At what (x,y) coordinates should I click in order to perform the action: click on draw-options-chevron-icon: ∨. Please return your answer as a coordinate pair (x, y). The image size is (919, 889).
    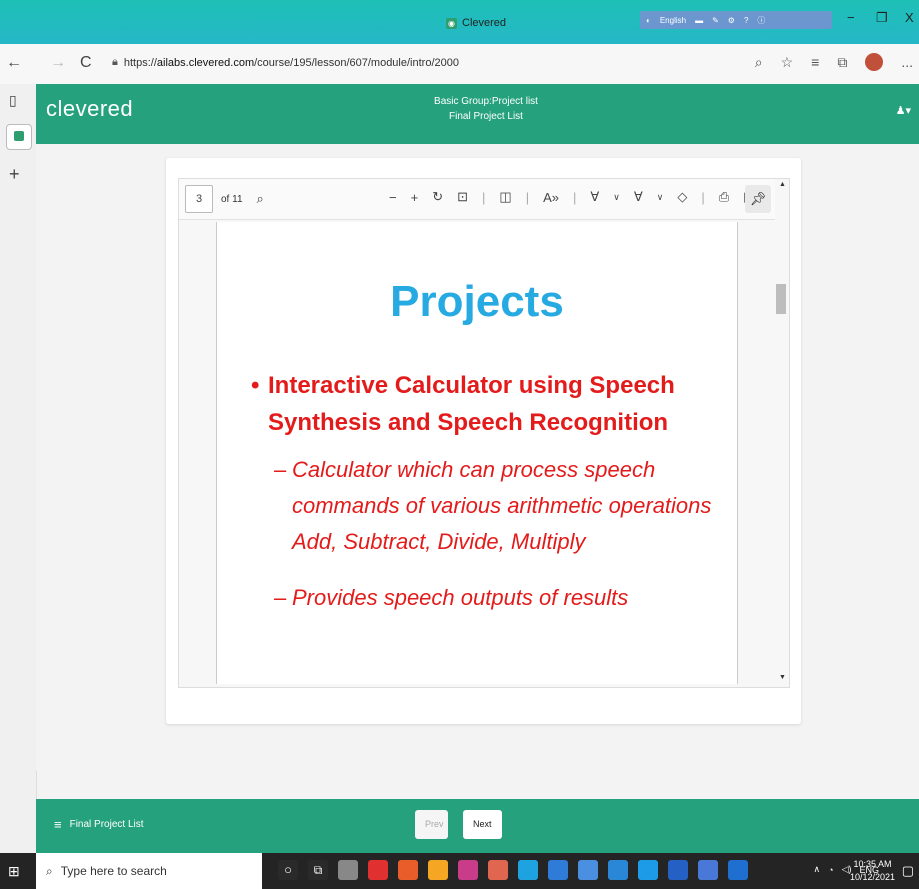
    Looking at the image, I should click on (616, 197).